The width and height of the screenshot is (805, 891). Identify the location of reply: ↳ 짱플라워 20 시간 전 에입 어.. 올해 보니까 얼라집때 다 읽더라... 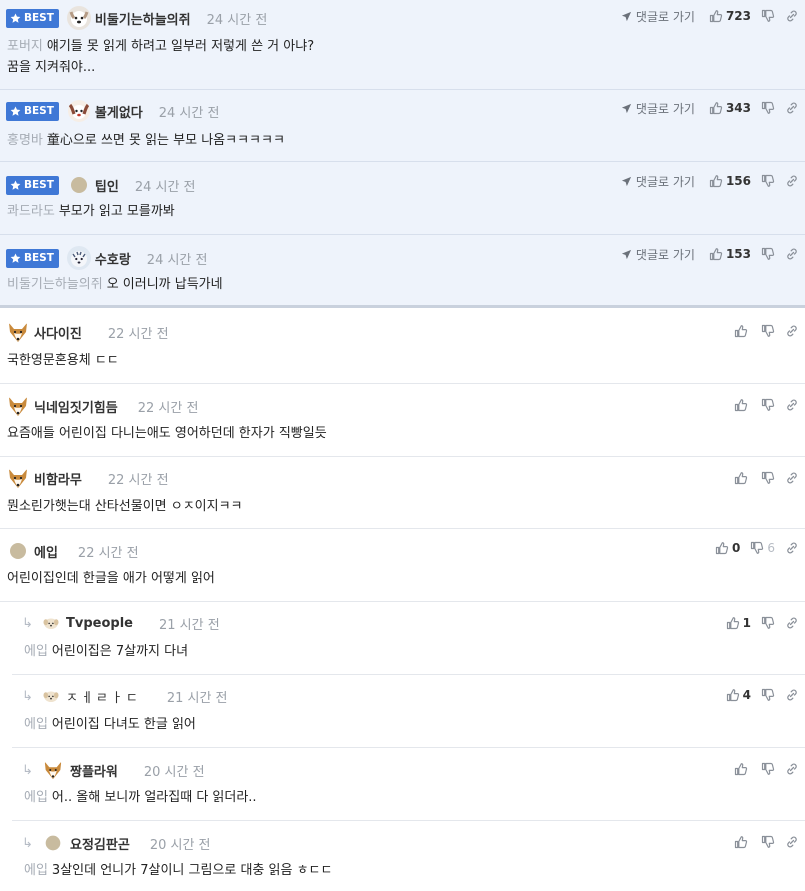
(408, 784).